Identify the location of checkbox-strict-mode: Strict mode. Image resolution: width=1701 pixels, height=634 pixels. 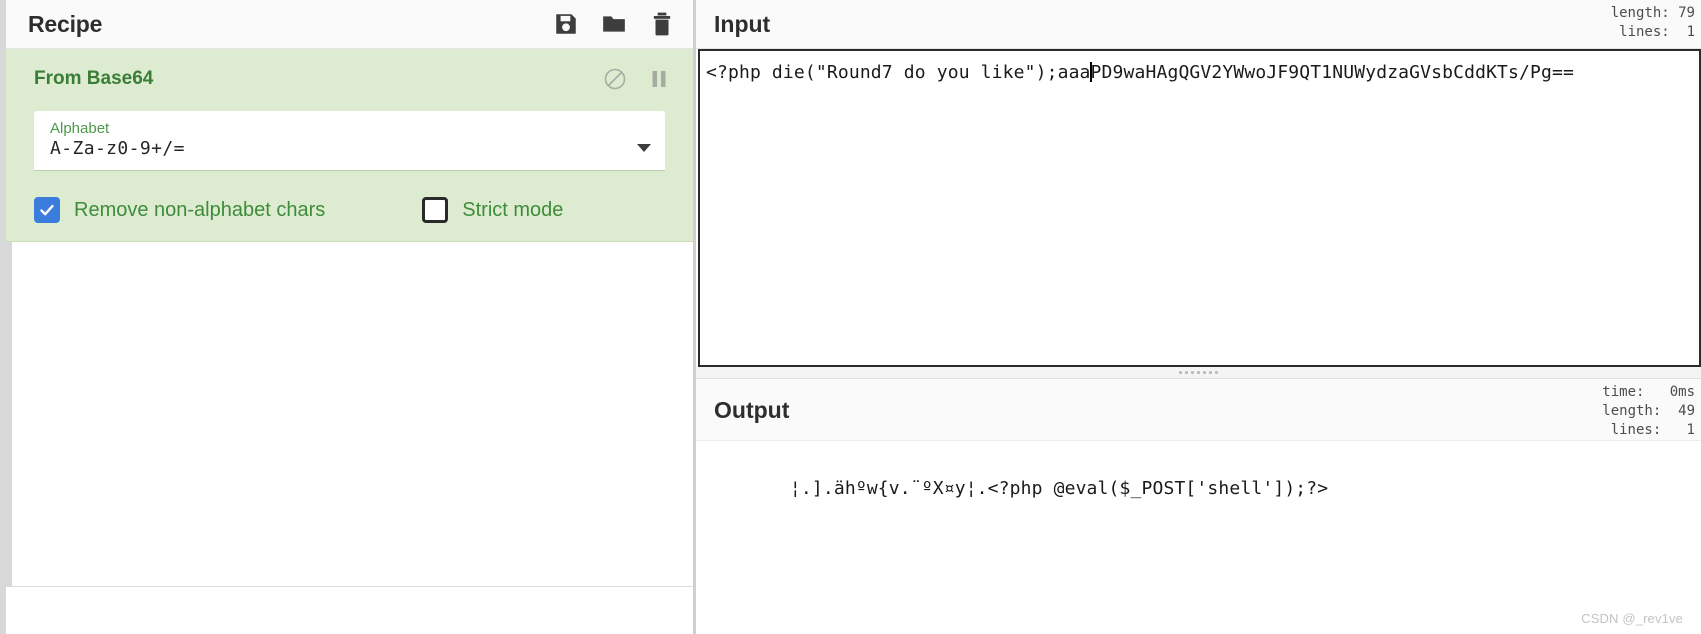
(492, 210).